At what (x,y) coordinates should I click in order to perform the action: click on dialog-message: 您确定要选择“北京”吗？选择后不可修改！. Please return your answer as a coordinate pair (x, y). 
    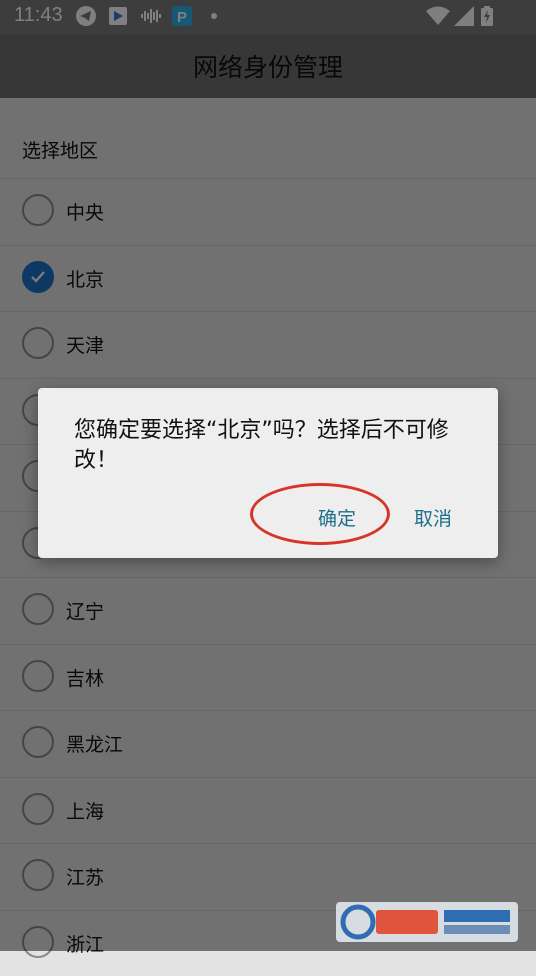
    Looking at the image, I should click on (261, 445).